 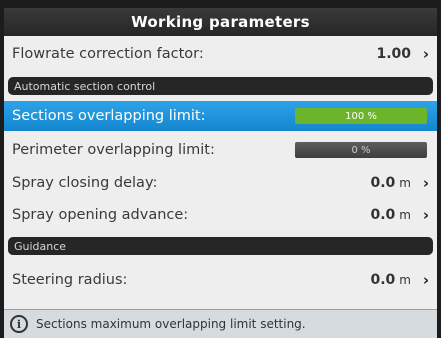 What do you see at coordinates (108, 54) in the screenshot?
I see `flowrate-label: Flowrate correction factor:` at bounding box center [108, 54].